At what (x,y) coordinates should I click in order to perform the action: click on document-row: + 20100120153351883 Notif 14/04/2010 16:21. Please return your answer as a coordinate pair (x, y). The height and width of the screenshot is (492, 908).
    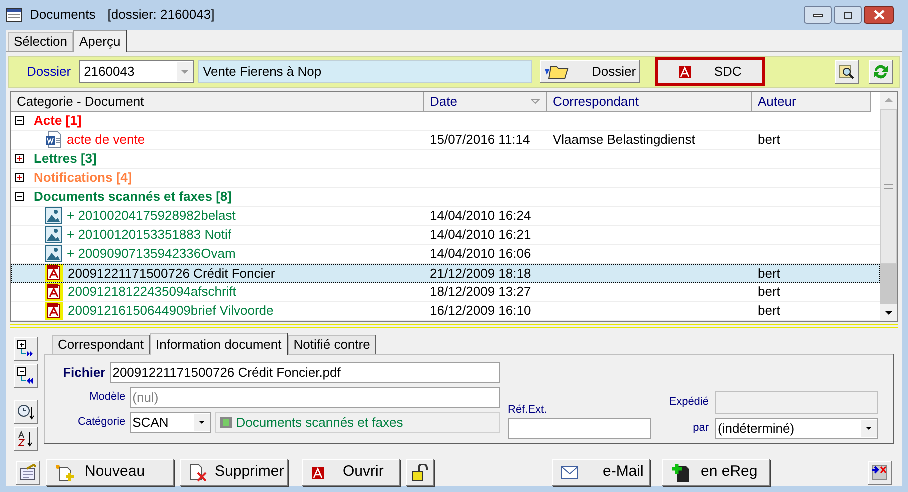
    Looking at the image, I should click on (445, 235).